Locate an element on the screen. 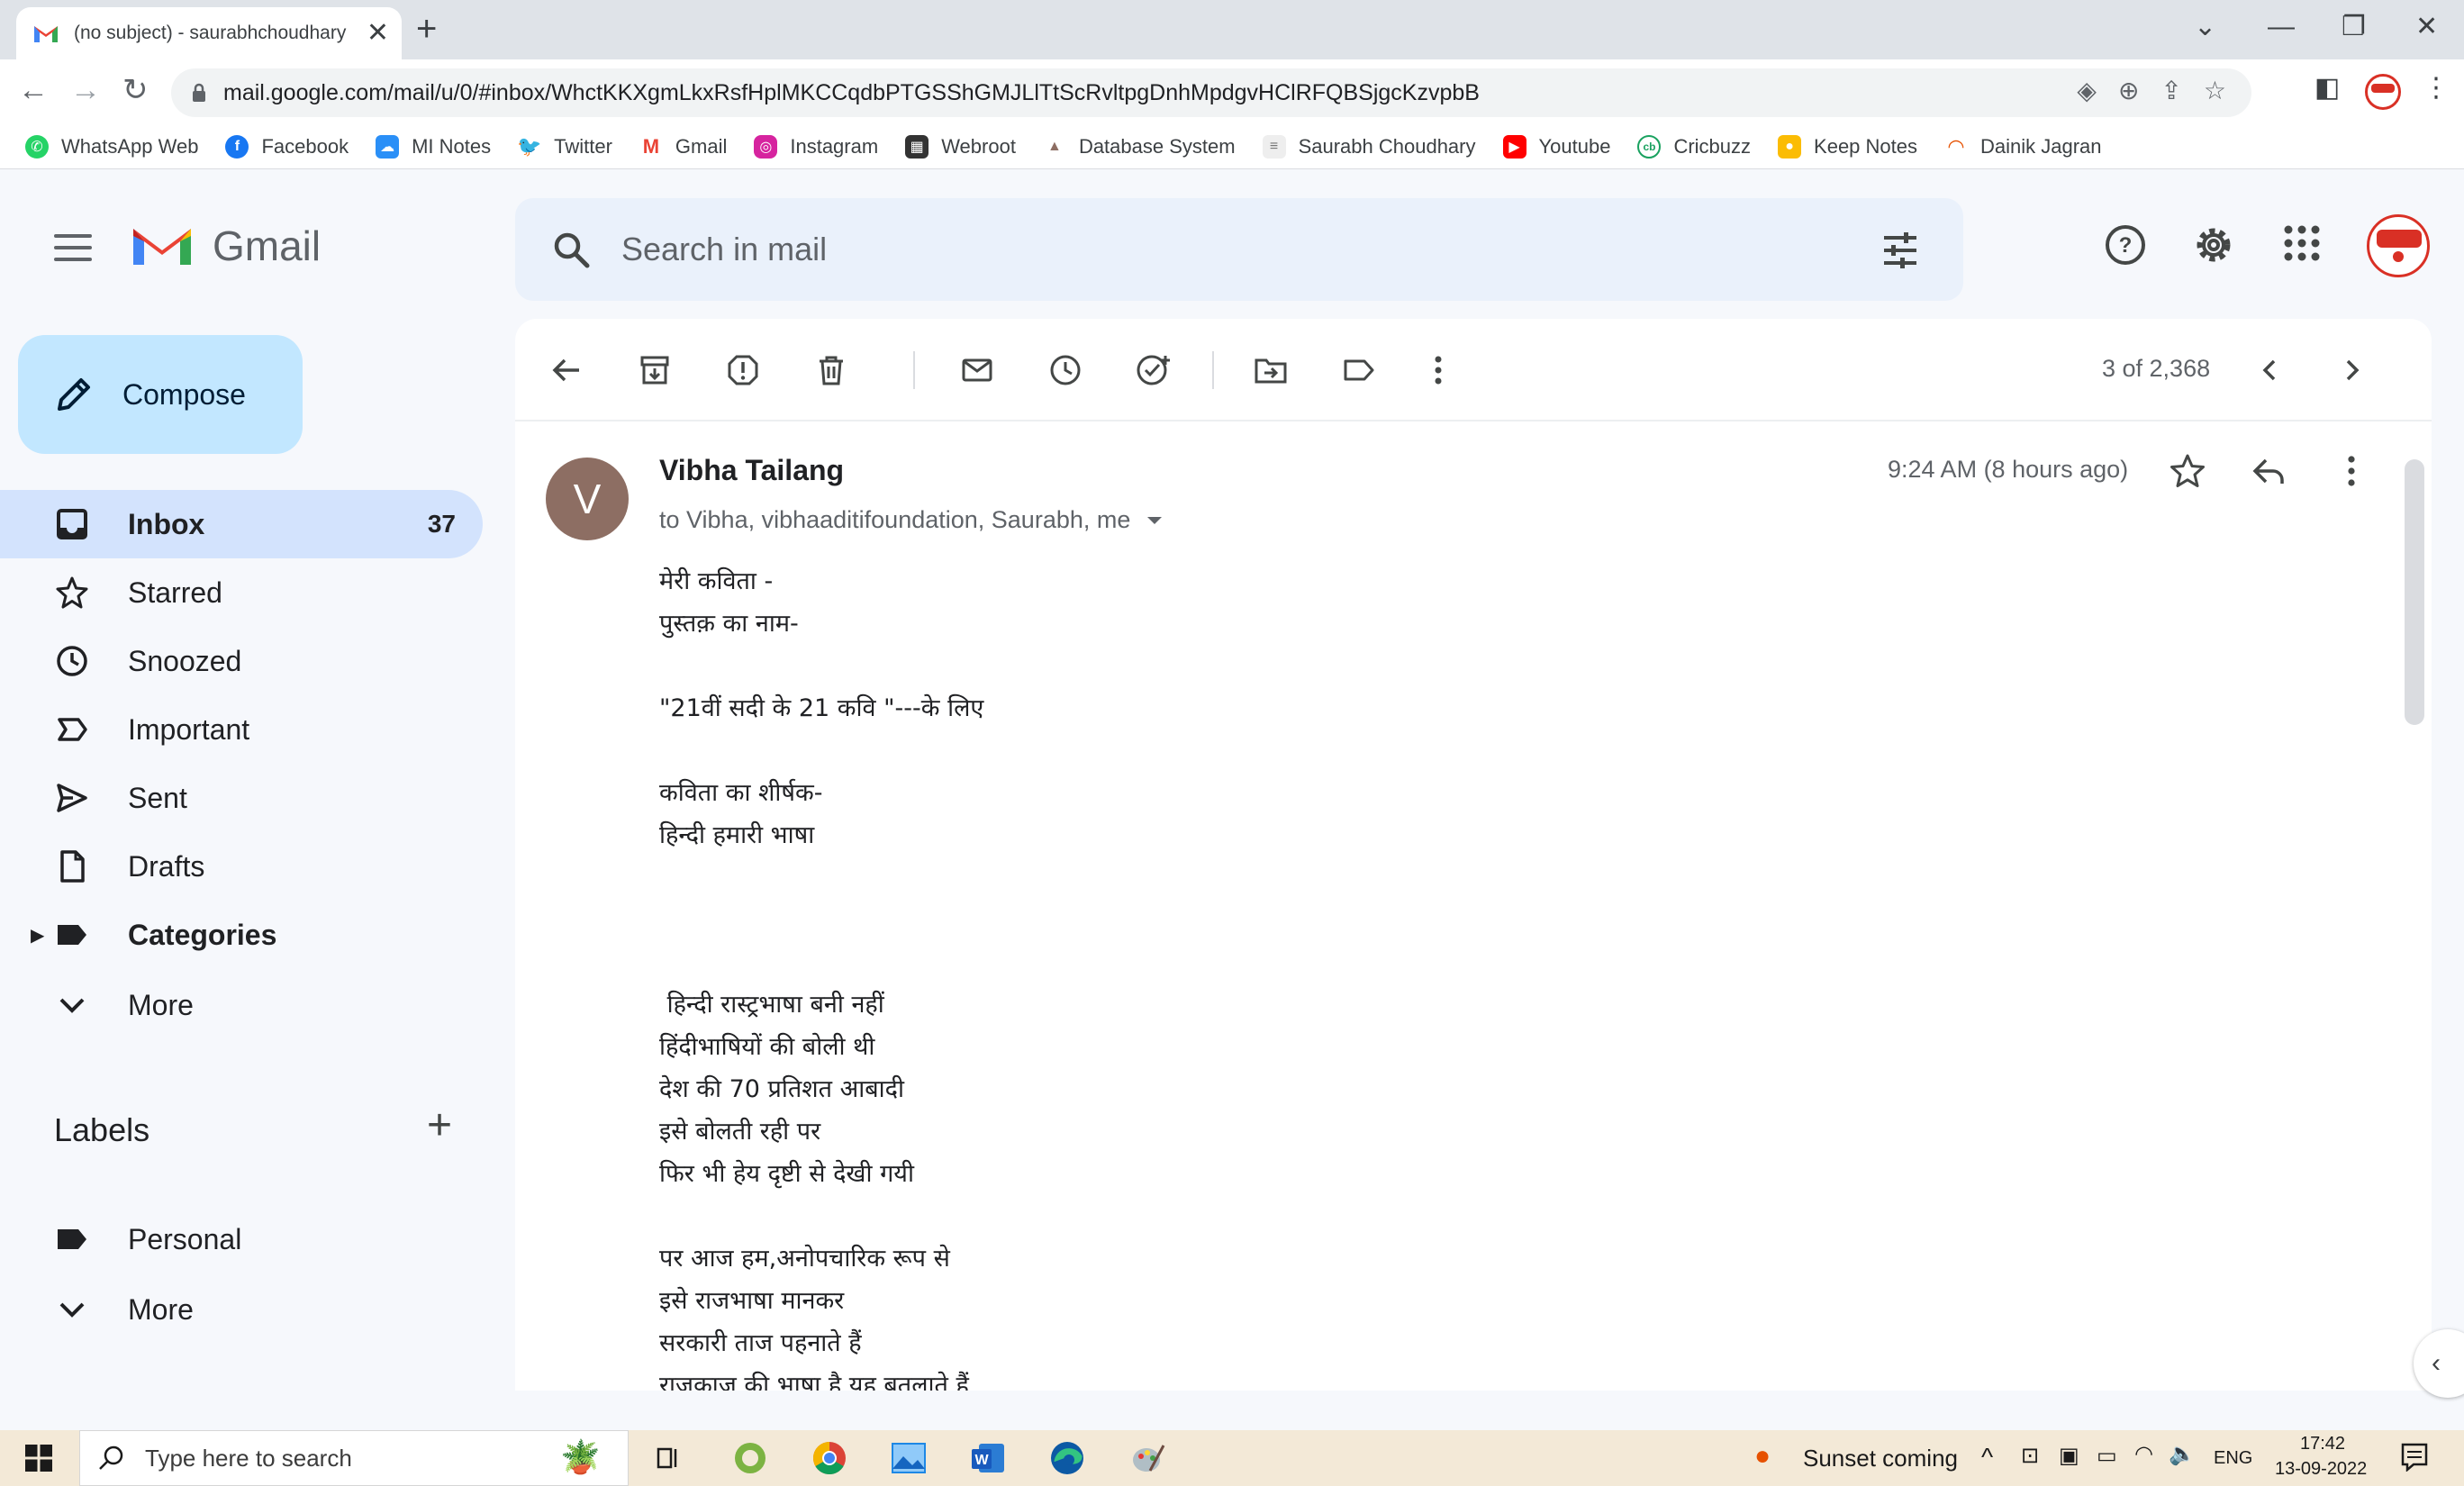  share-icon: ⇪ is located at coordinates (2171, 91).